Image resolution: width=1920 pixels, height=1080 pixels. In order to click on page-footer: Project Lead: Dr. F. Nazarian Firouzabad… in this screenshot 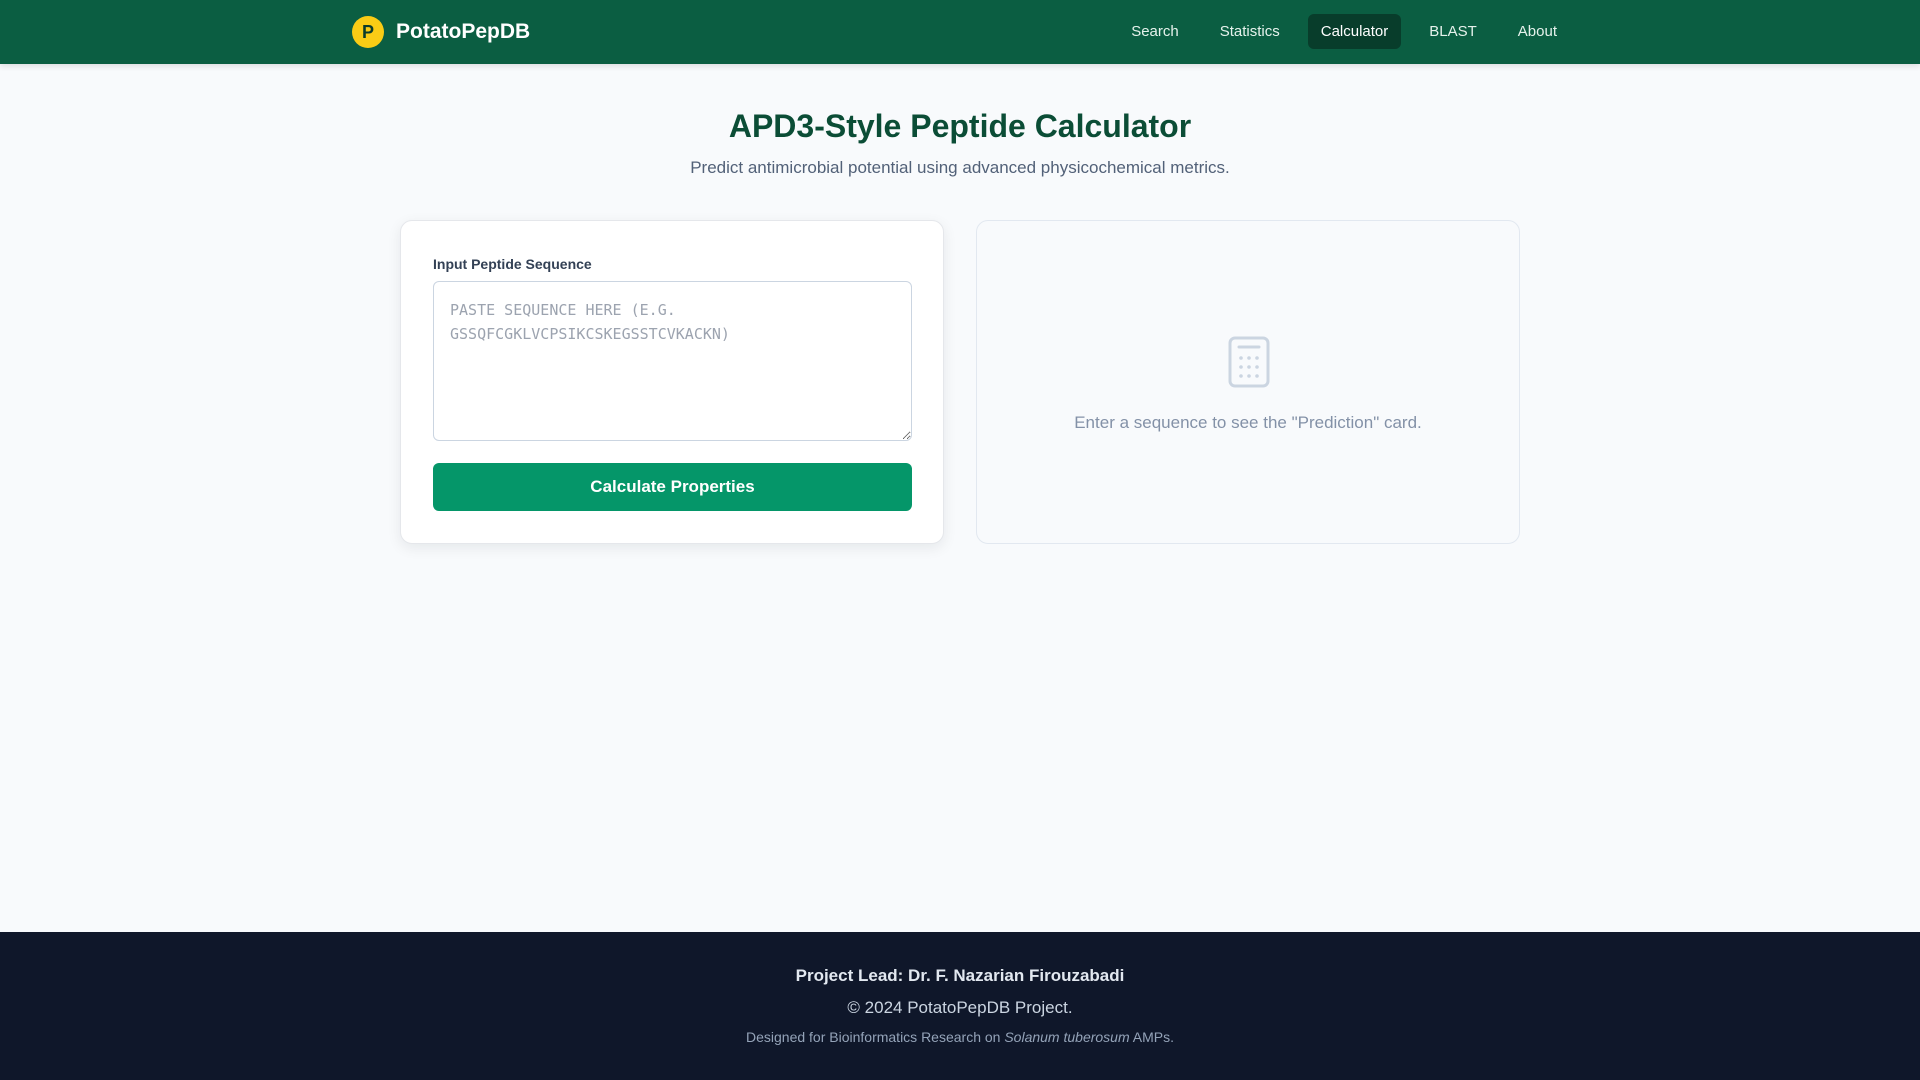, I will do `click(960, 1006)`.